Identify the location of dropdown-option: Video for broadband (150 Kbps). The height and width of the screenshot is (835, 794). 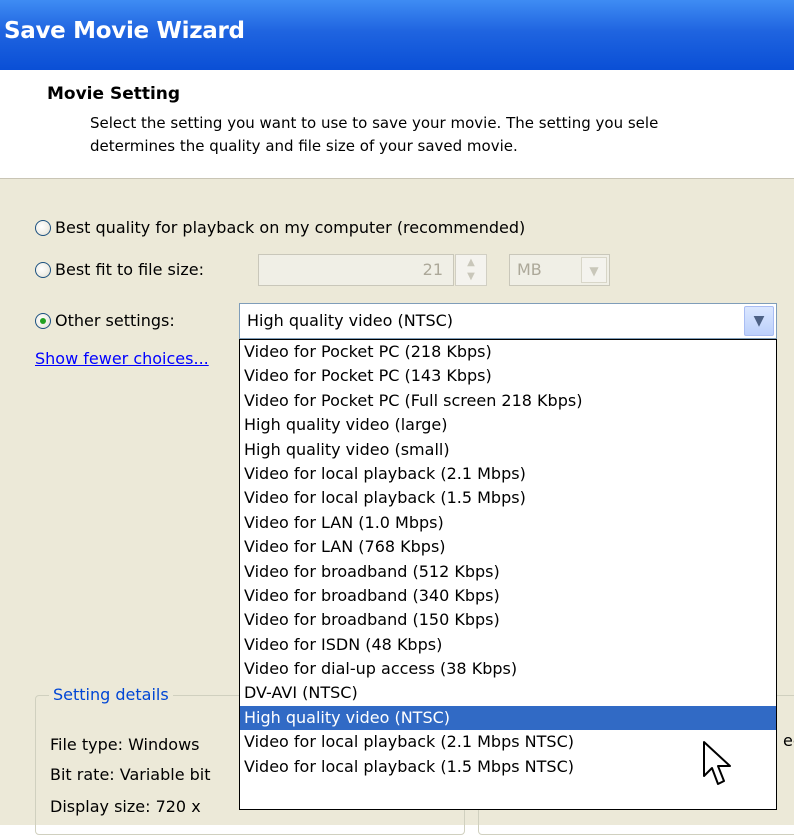
(508, 620).